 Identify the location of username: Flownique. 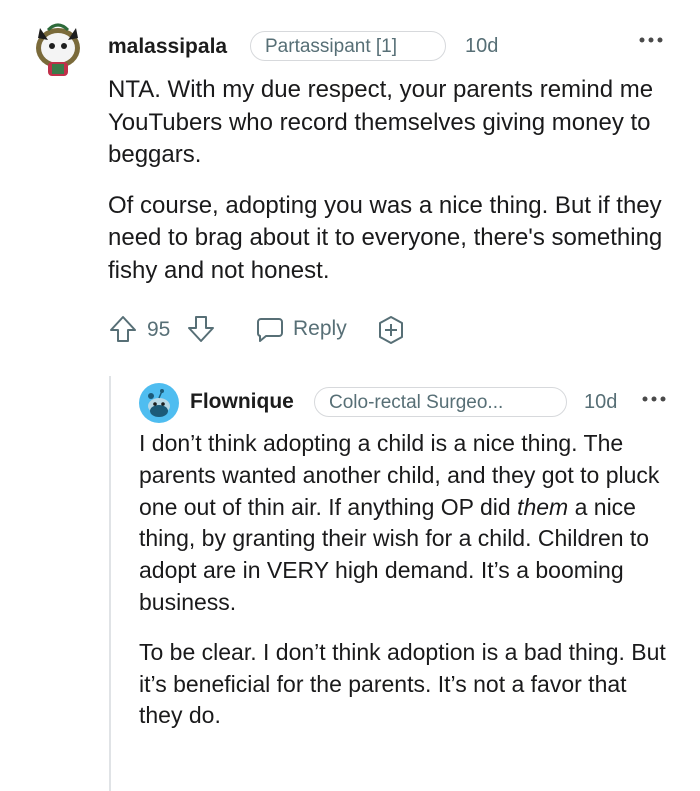
(242, 402).